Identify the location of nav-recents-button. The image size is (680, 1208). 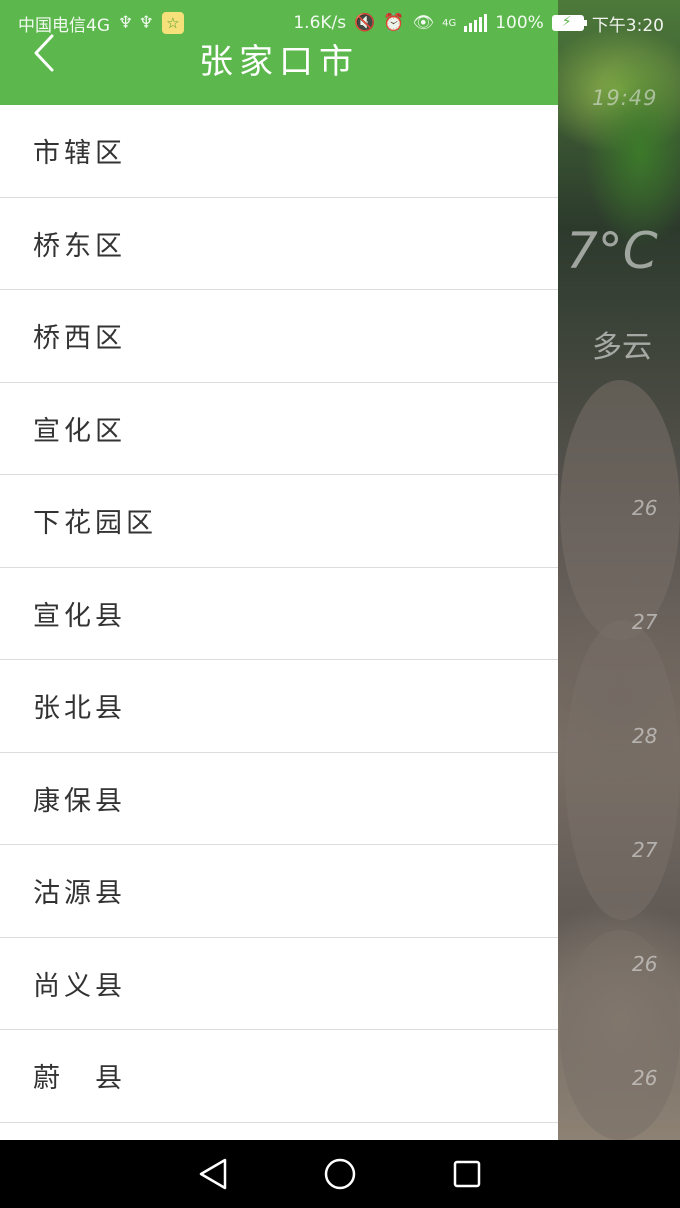
(467, 1174).